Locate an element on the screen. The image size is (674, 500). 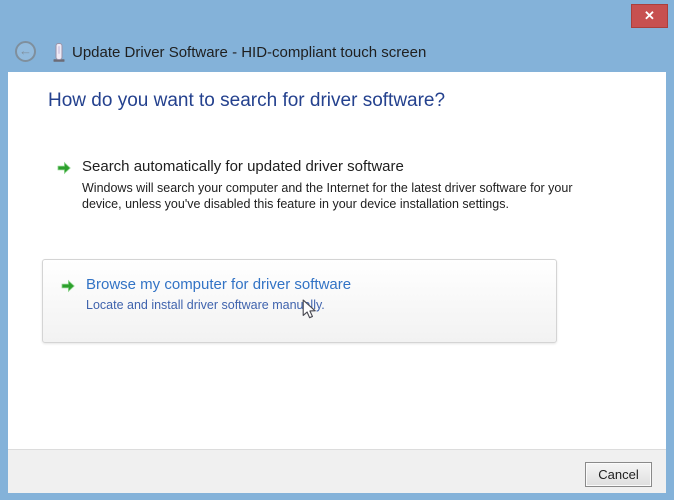
close-icon: ✕ is located at coordinates (649, 15).